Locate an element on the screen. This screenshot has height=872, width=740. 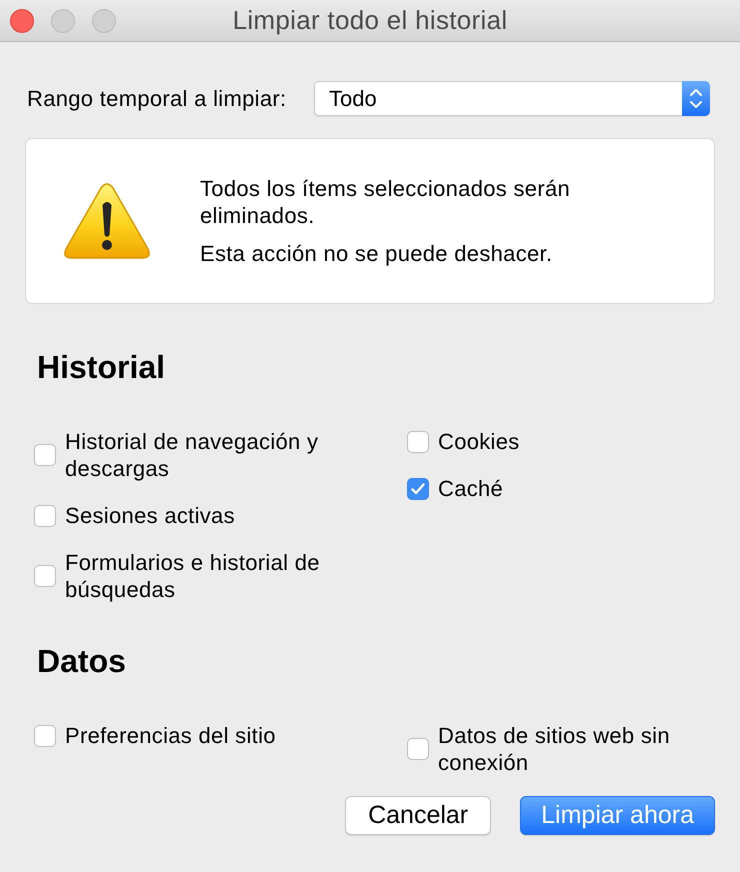
section-heading: Datos is located at coordinates (82, 661).